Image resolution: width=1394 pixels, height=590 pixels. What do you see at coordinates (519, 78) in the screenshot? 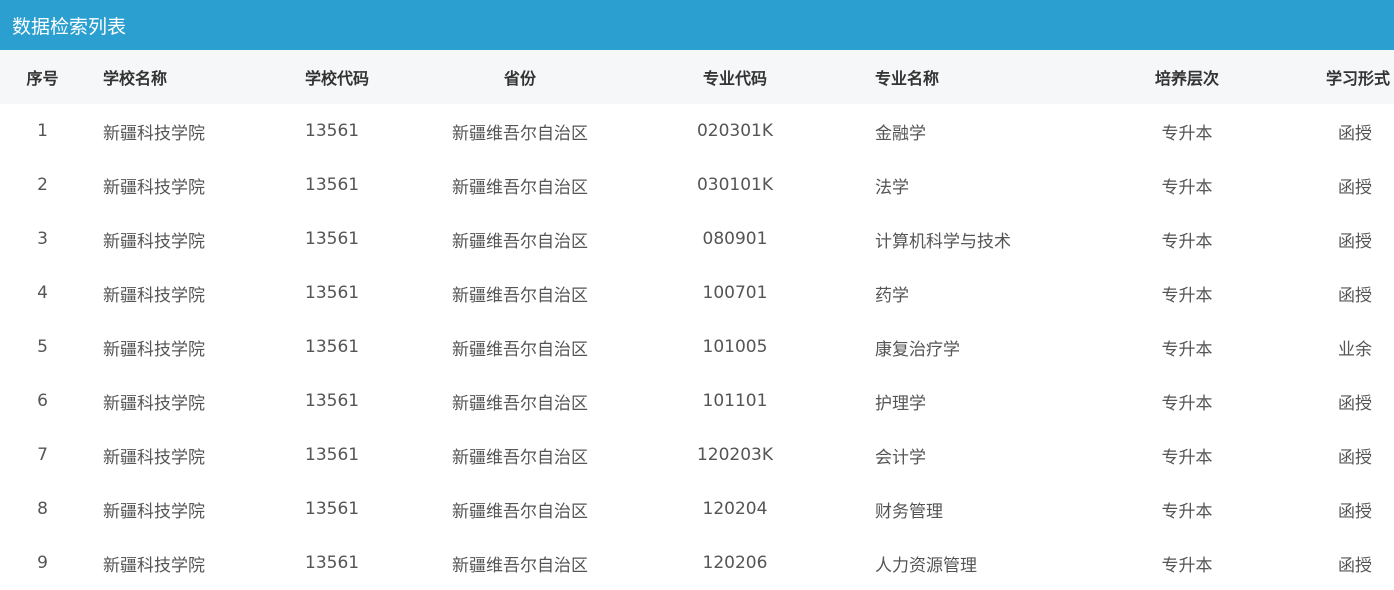
I see `header-province: 省份` at bounding box center [519, 78].